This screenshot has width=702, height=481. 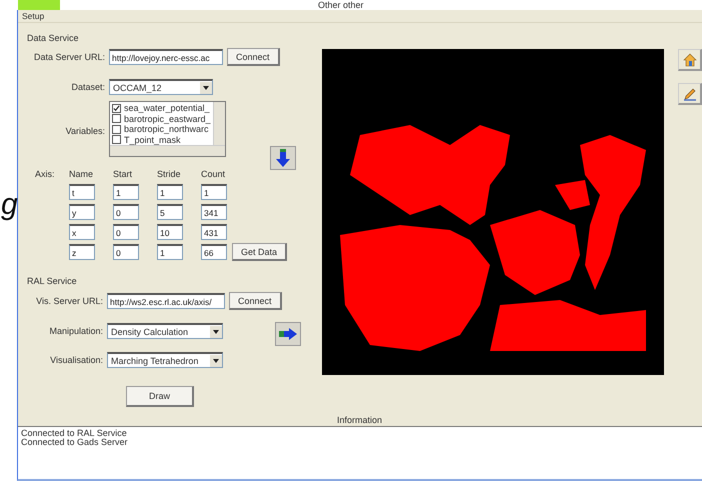 I want to click on variable-name: barotropic_northwarc, so click(x=166, y=129).